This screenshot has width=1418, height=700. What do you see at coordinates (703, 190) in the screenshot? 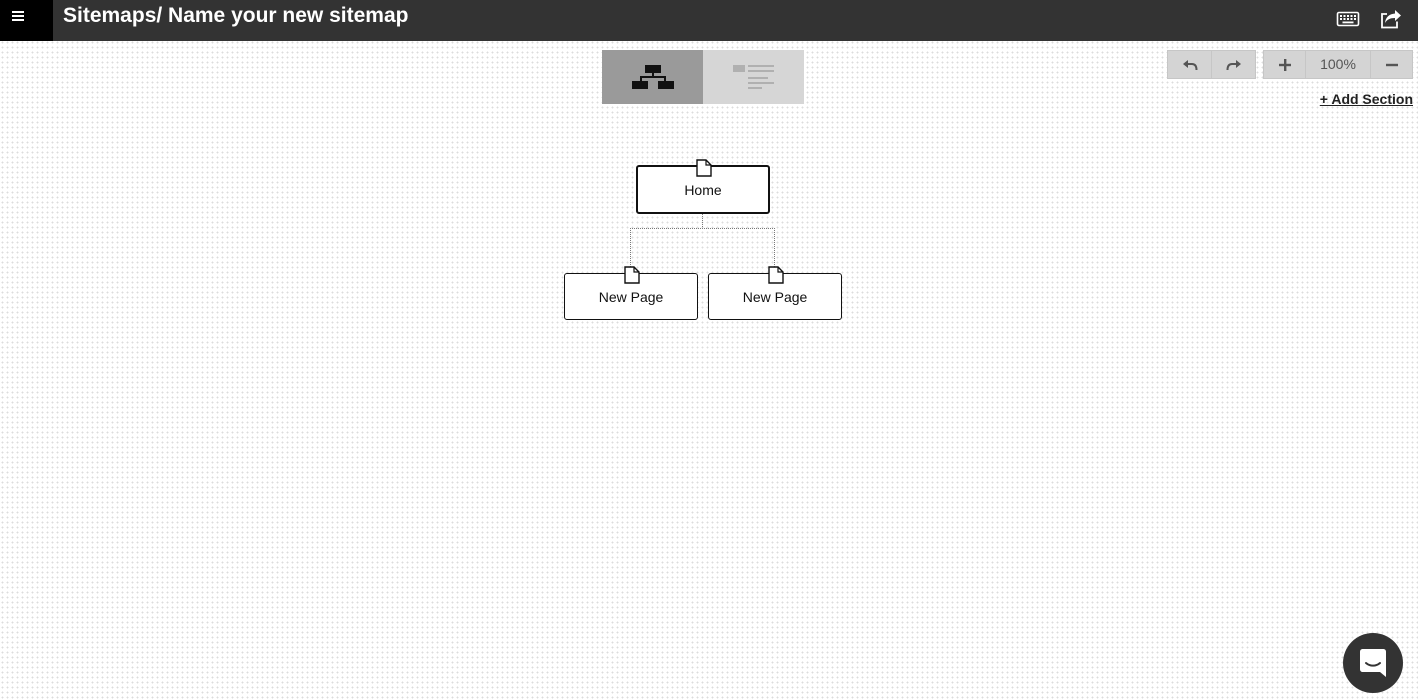
I see `node-label: Home` at bounding box center [703, 190].